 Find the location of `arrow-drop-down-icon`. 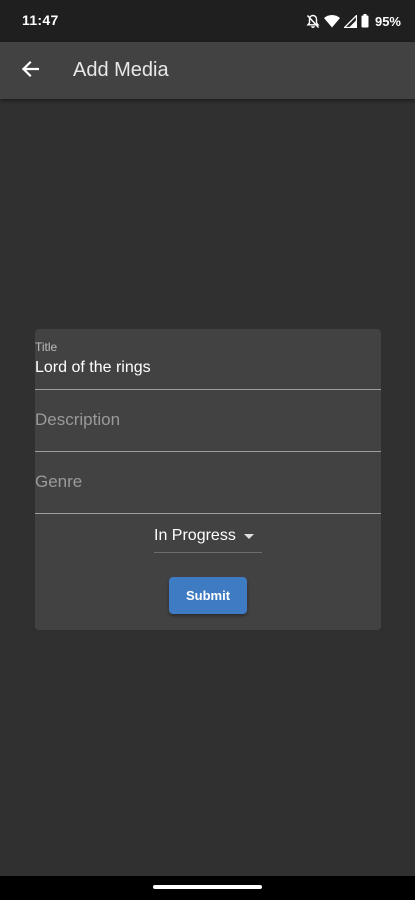

arrow-drop-down-icon is located at coordinates (249, 536).